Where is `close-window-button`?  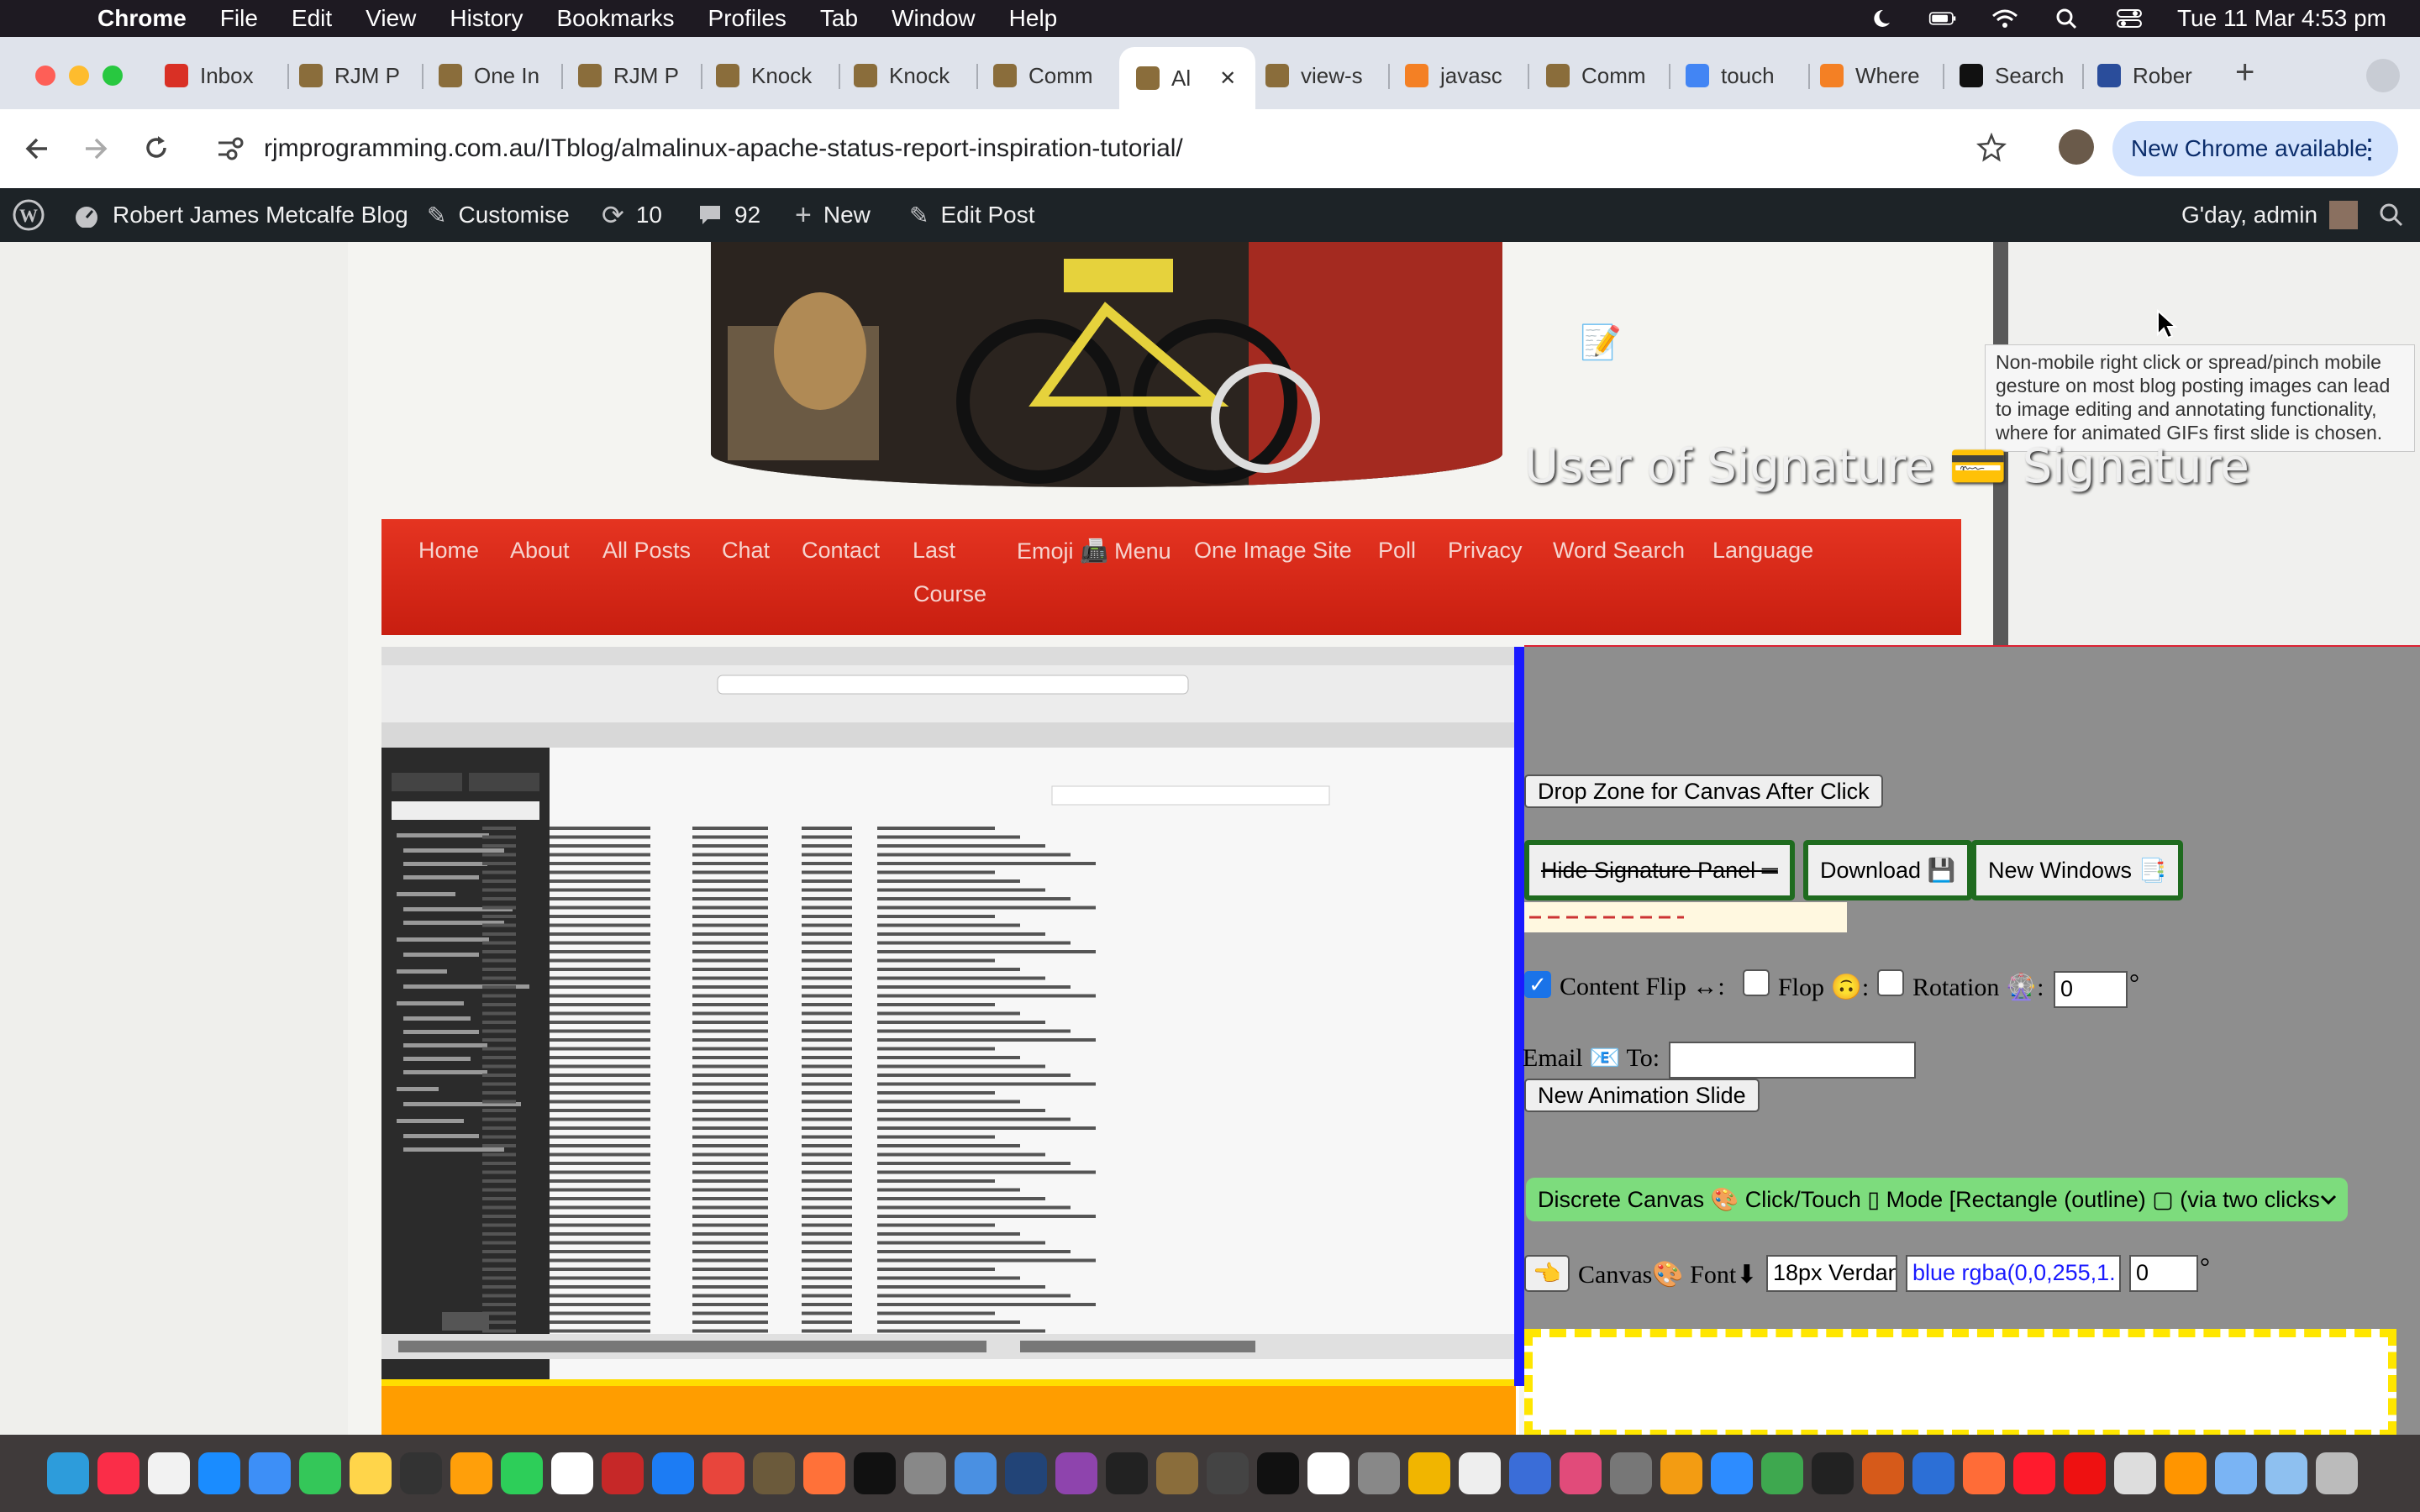 close-window-button is located at coordinates (45, 76).